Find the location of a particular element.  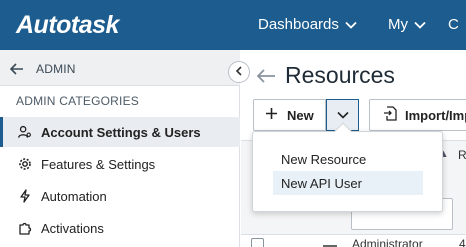

column-header-partial: R is located at coordinates (462, 155).